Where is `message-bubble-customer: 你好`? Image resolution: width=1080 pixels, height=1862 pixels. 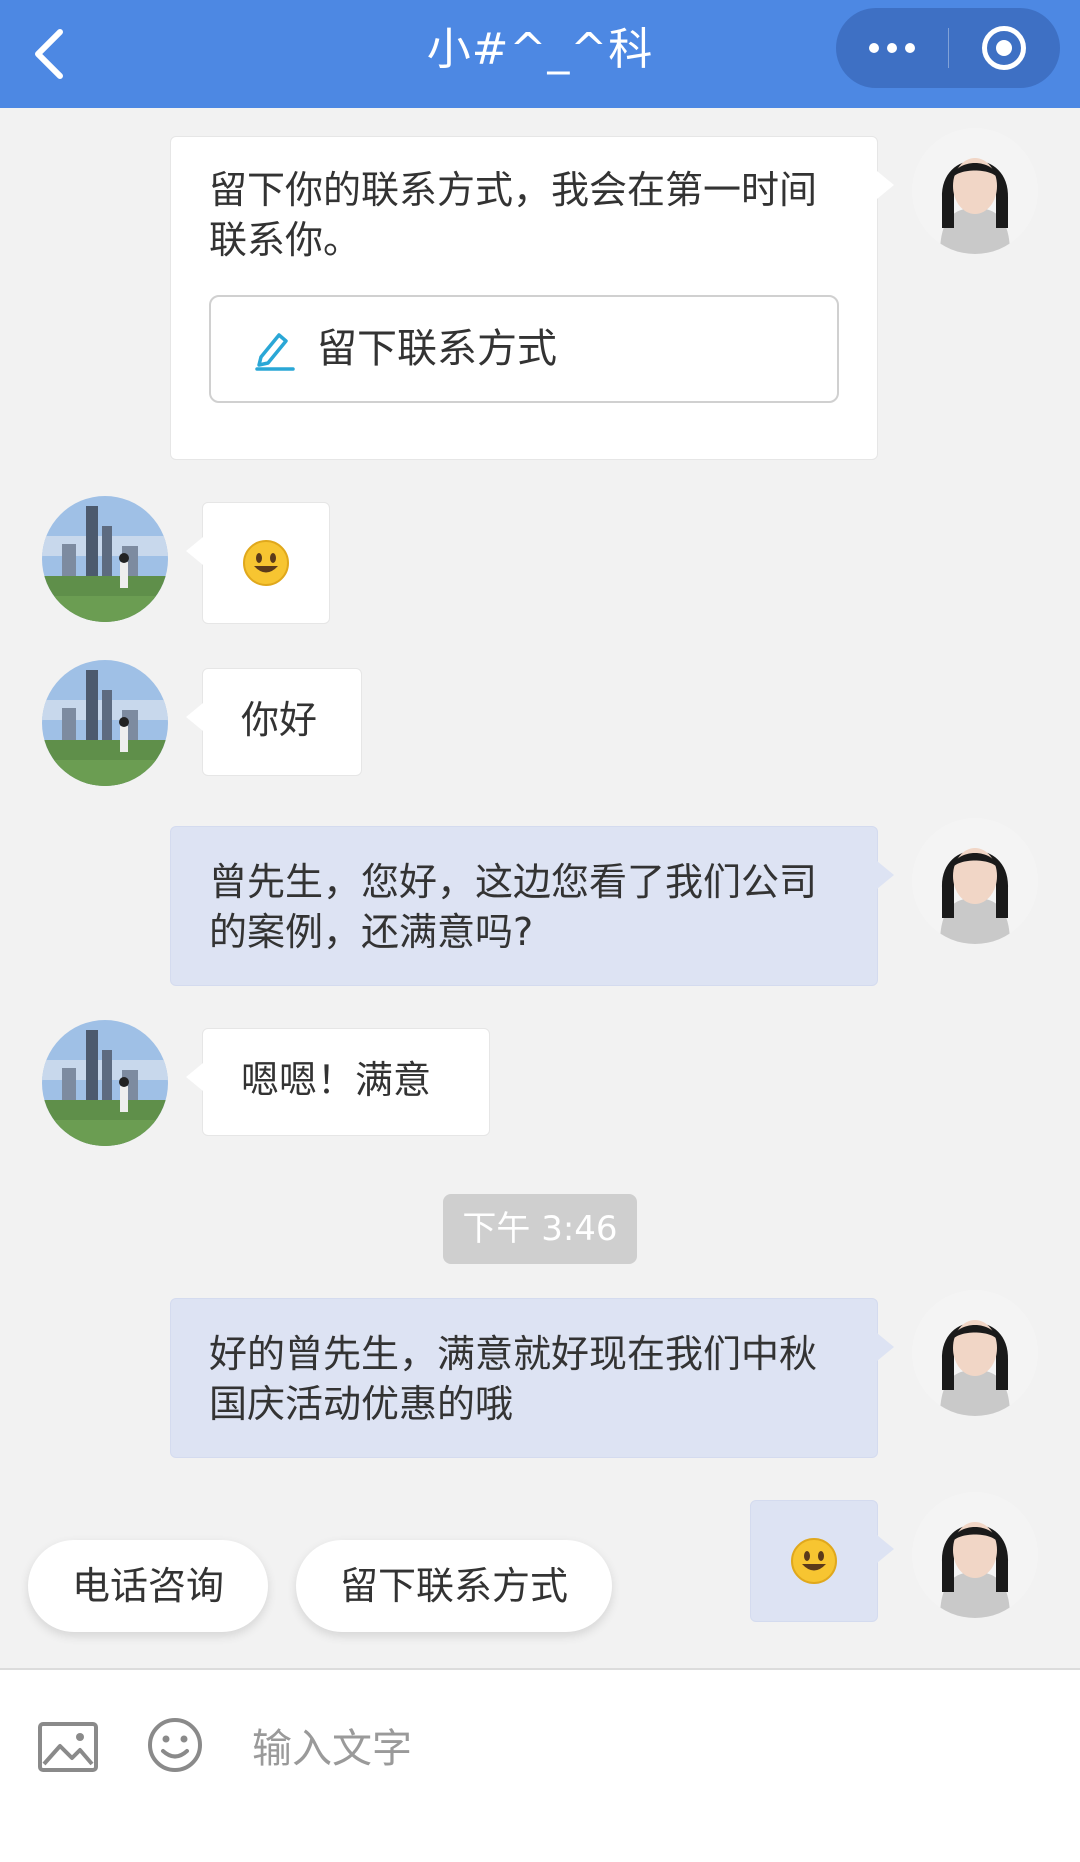
message-bubble-customer: 你好 is located at coordinates (274, 722).